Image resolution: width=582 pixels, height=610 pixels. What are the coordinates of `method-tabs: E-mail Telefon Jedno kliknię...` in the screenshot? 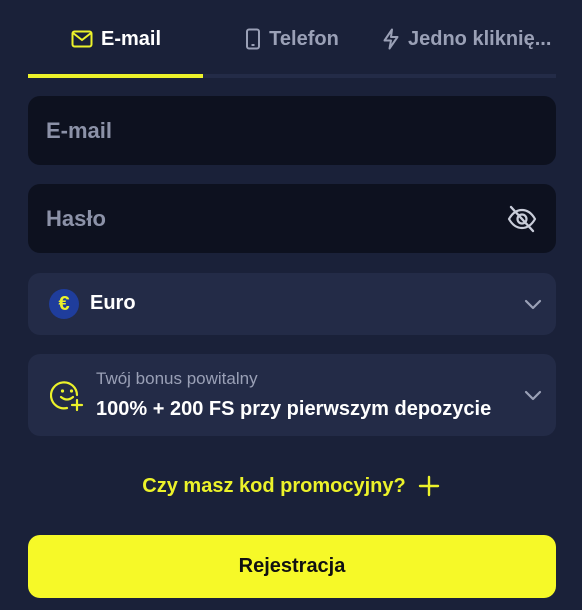 It's located at (292, 39).